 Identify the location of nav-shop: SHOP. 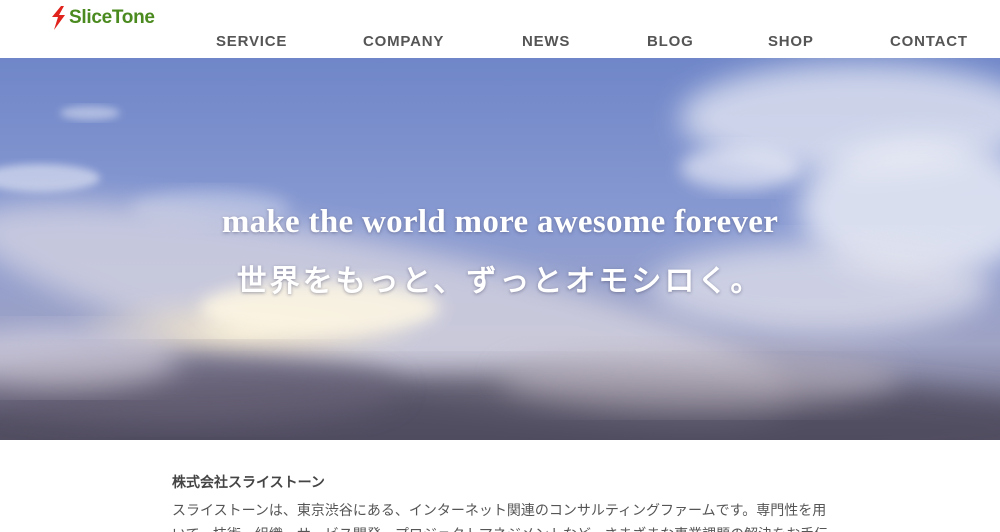
(791, 41).